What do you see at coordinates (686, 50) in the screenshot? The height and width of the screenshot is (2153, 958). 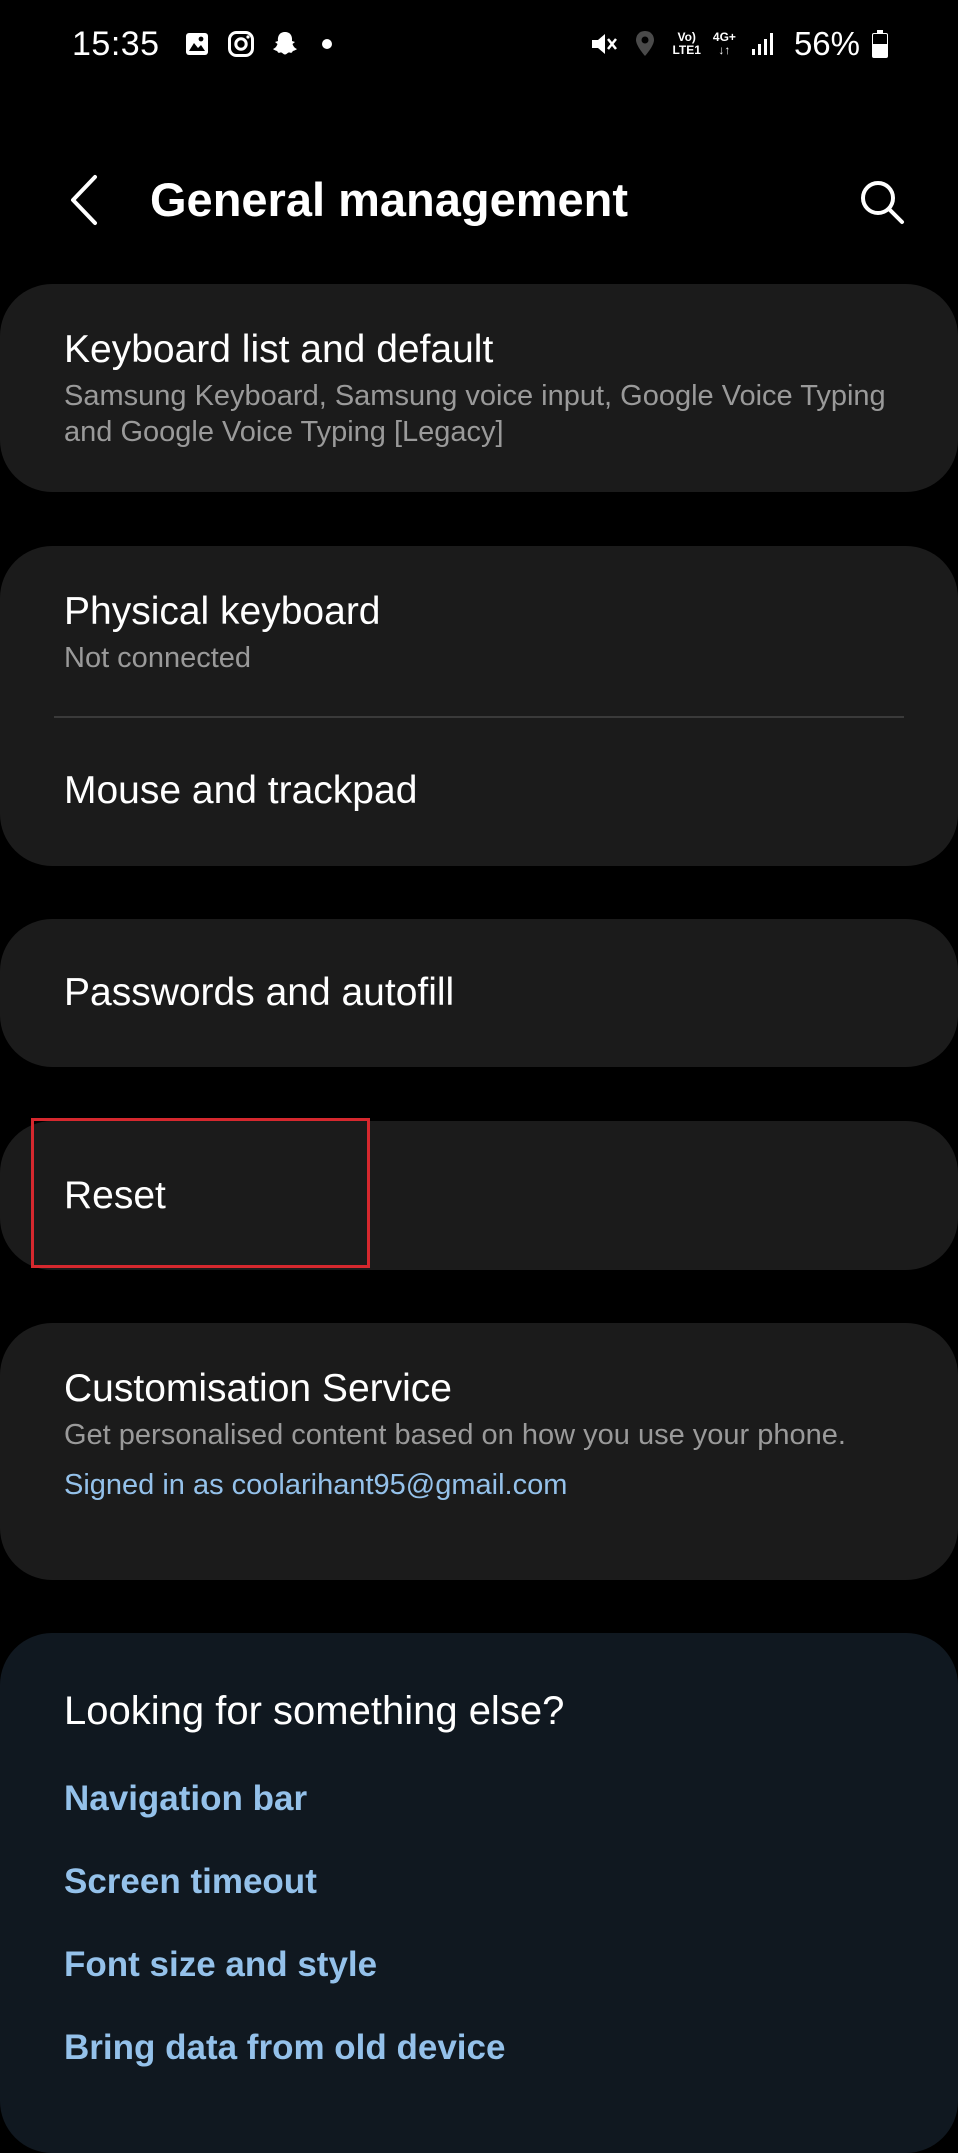 I see `volte-line2: LTE1` at bounding box center [686, 50].